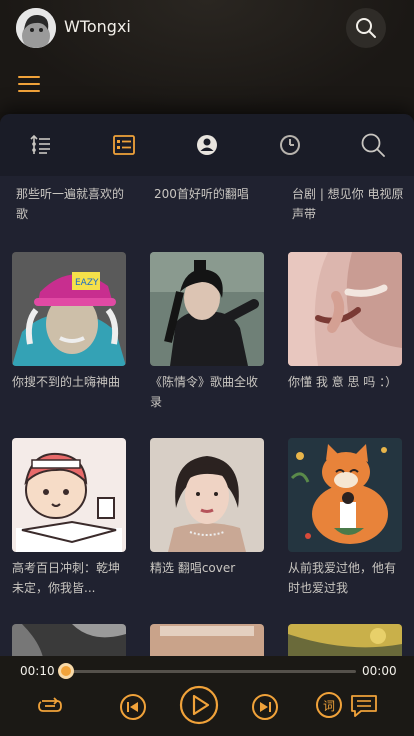  Describe the element at coordinates (66, 671) in the screenshot. I see `progress-thumb` at that location.